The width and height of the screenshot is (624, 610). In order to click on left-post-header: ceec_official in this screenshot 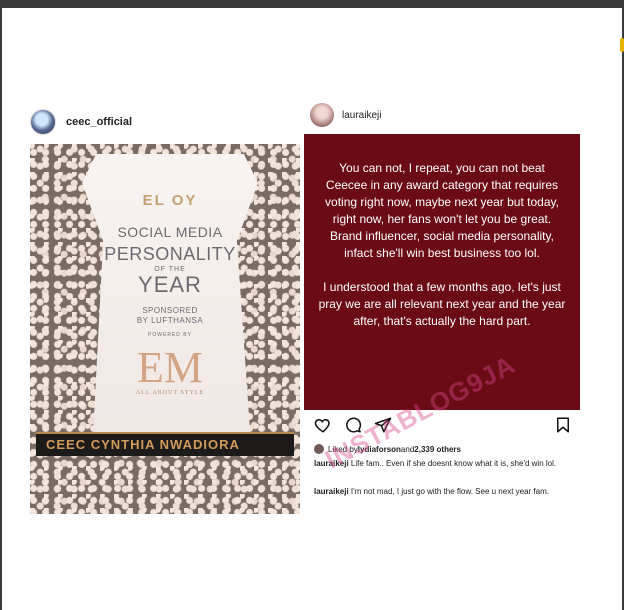, I will do `click(81, 122)`.